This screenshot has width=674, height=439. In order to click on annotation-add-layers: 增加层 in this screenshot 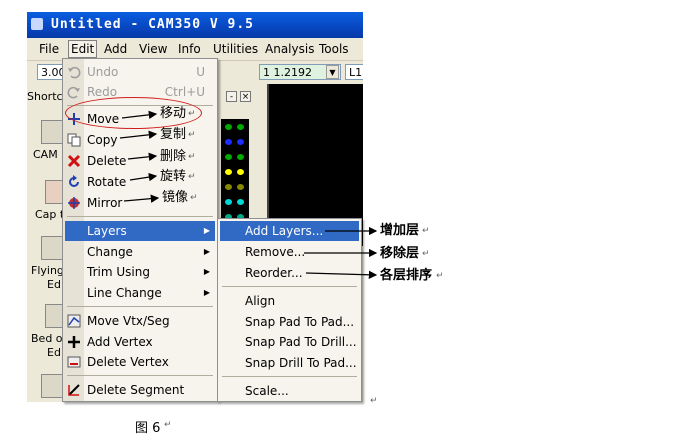, I will do `click(400, 230)`.